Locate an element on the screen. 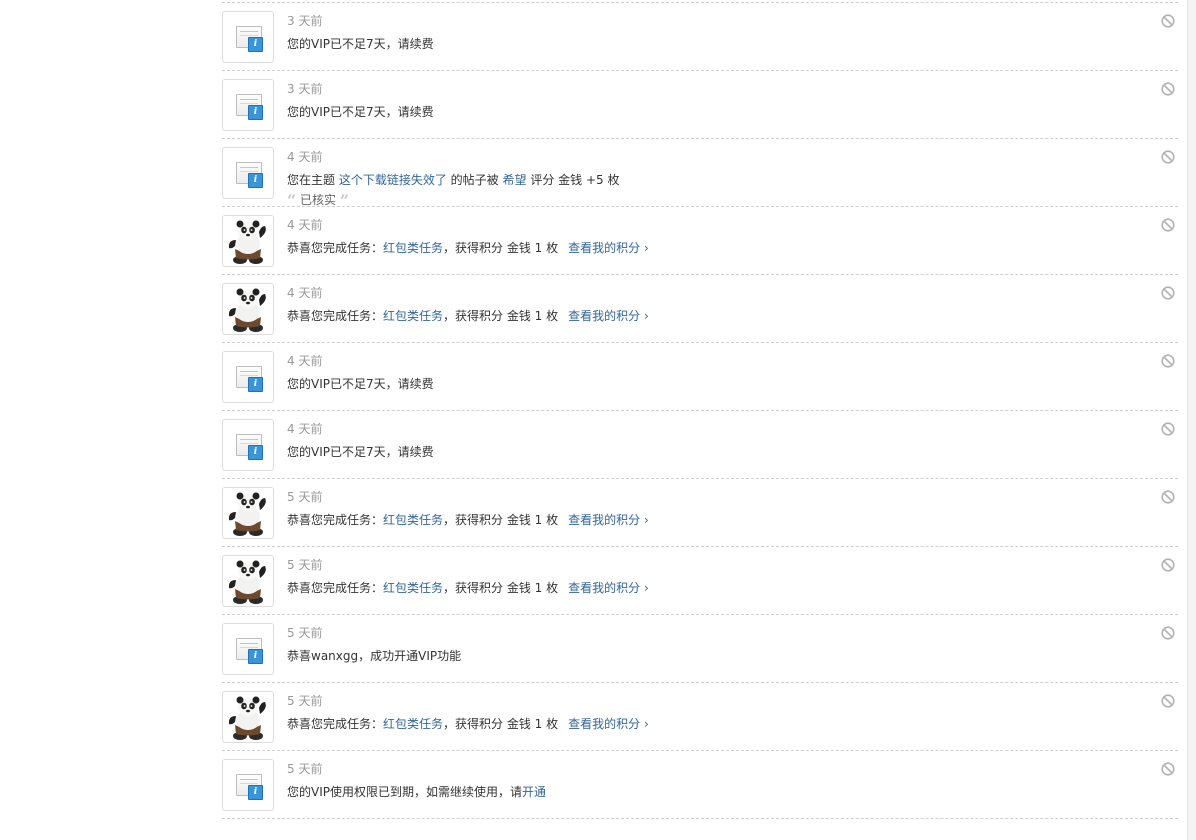 The width and height of the screenshot is (1196, 840). notice-text: 您在主题 is located at coordinates (313, 180).